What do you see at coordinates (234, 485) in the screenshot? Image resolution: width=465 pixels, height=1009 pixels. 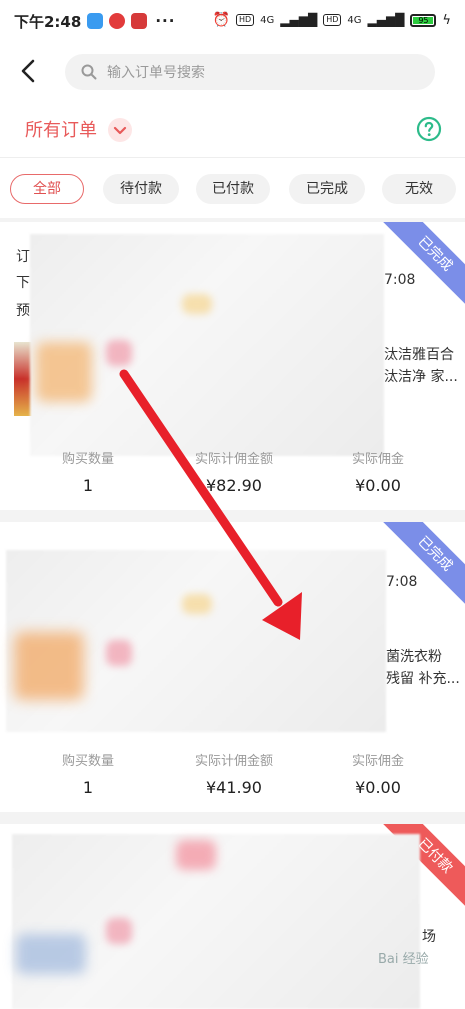 I see `commission-base-value: ¥82.90` at bounding box center [234, 485].